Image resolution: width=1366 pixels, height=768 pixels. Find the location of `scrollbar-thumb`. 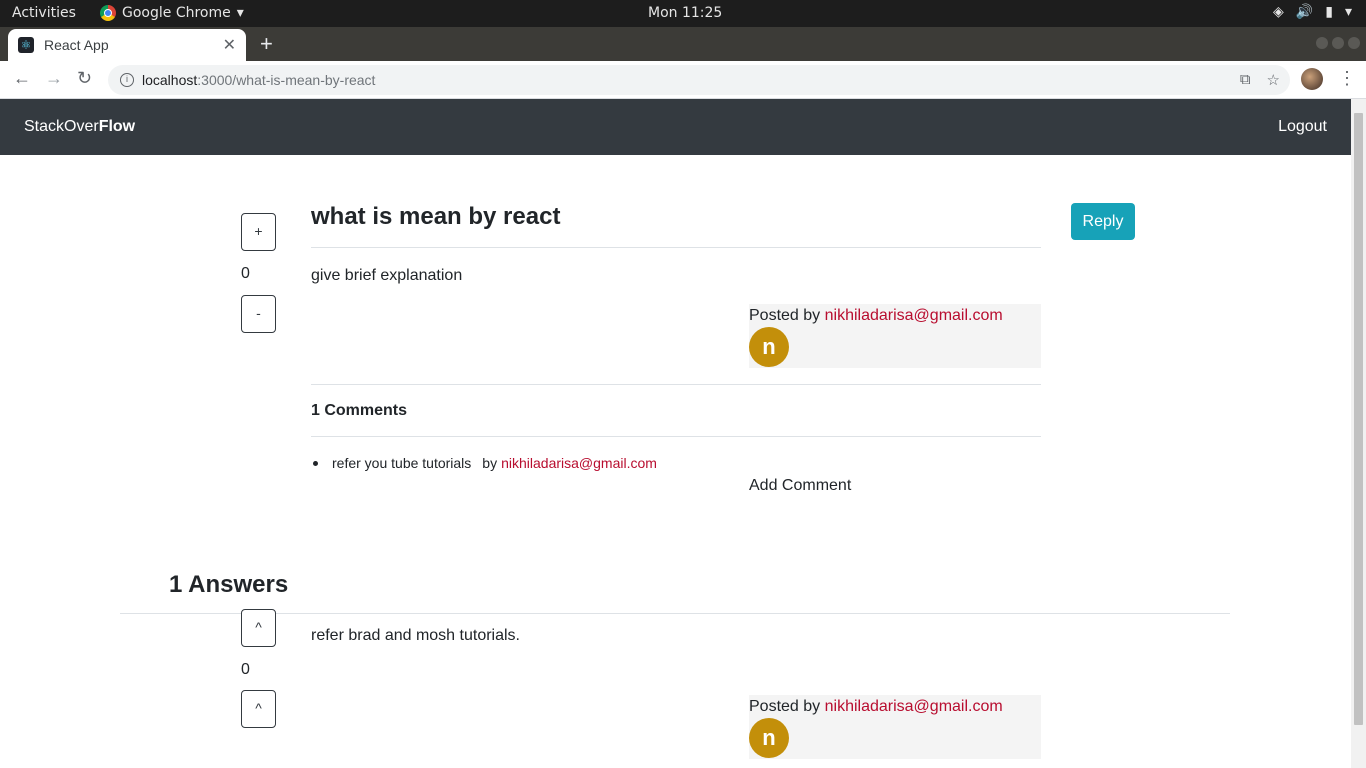

scrollbar-thumb is located at coordinates (1358, 419).